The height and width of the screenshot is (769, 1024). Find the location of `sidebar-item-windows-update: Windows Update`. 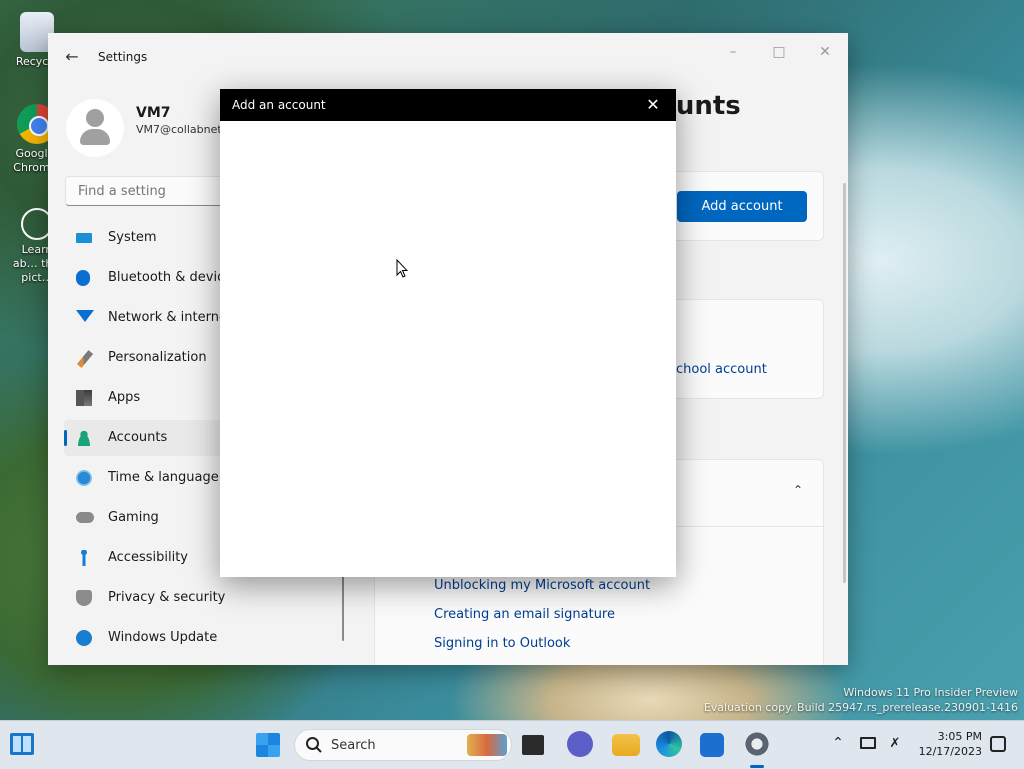

sidebar-item-windows-update: Windows Update is located at coordinates (204, 638).